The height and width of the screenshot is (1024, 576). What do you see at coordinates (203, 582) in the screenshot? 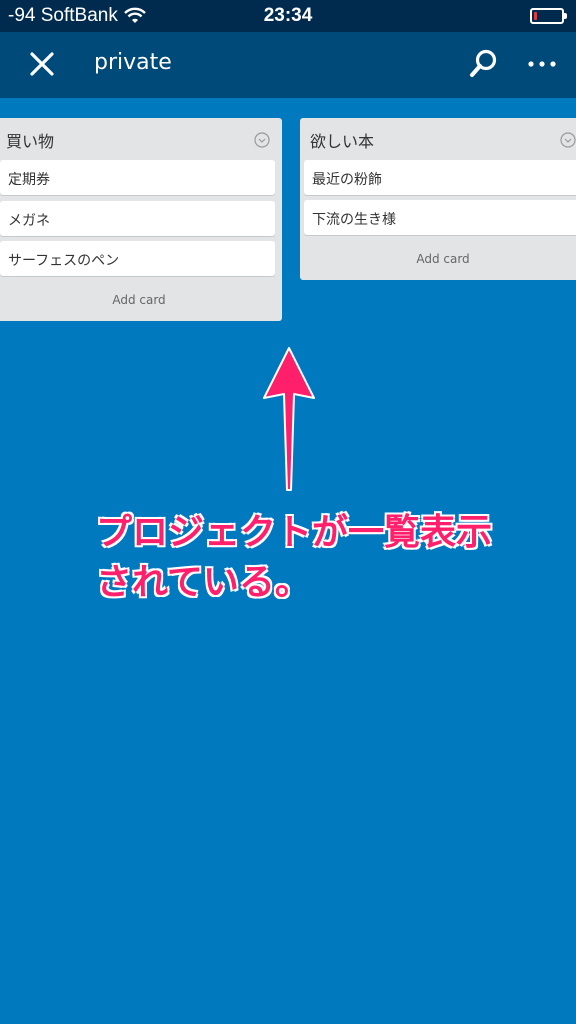
I see `annotation-line-2: されている。` at bounding box center [203, 582].